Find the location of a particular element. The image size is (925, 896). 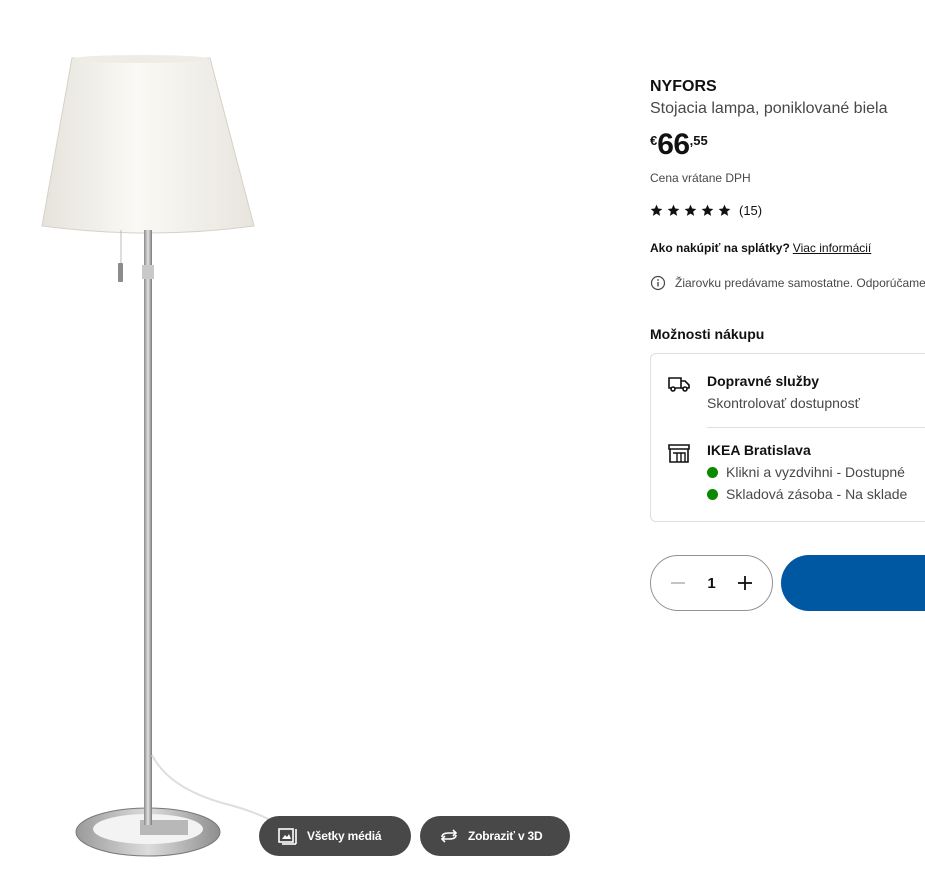

stock-status: Skladová zásoba - Na sklade is located at coordinates (807, 494).